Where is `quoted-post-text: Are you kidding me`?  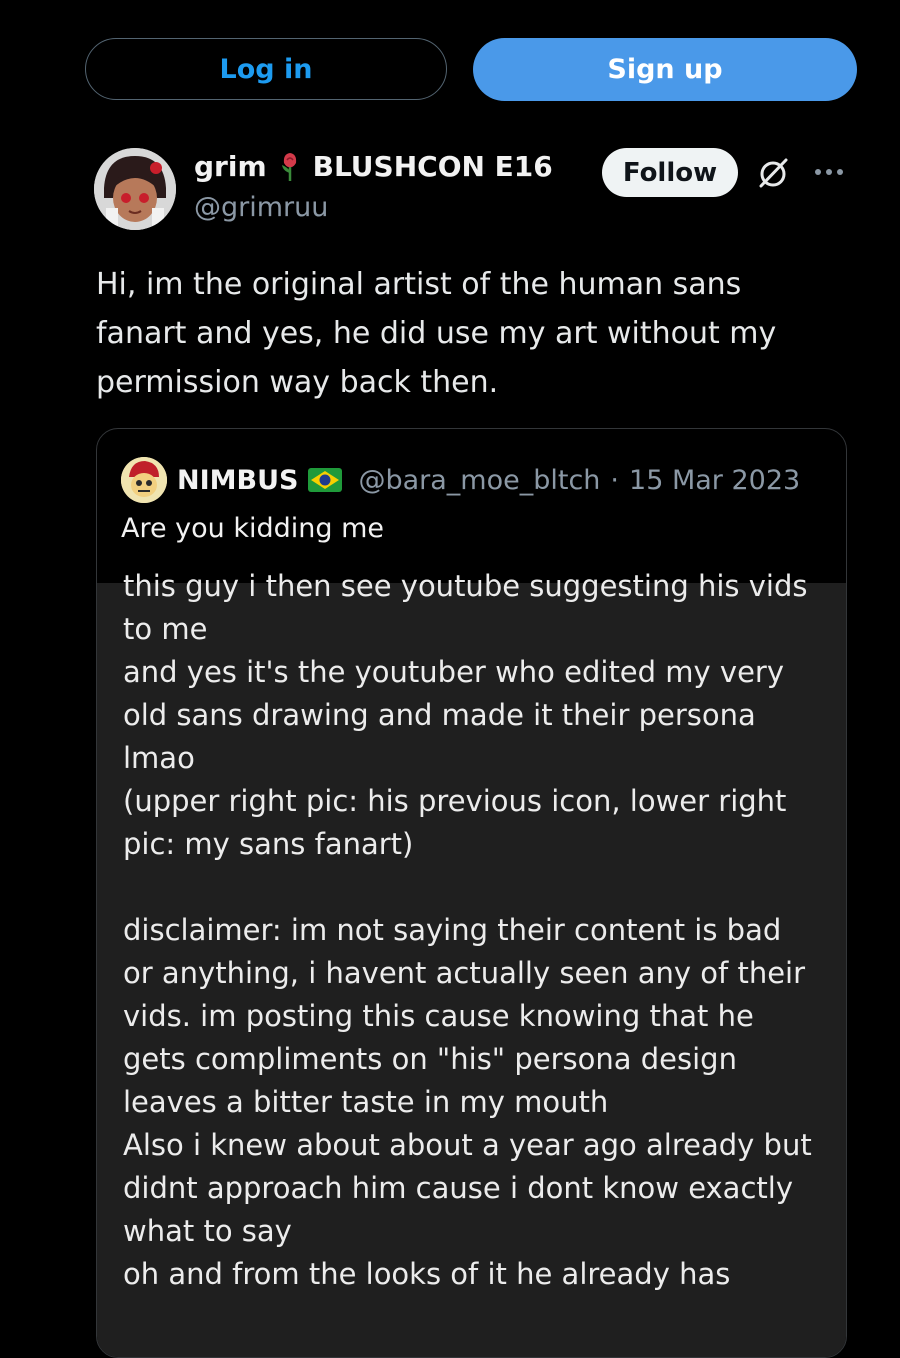 quoted-post-text: Are you kidding me is located at coordinates (253, 528).